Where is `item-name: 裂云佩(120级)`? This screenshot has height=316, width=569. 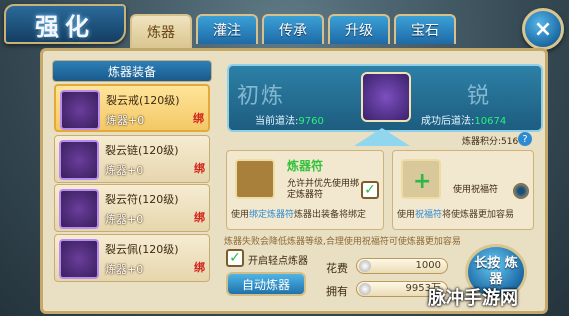
item-name: 裂云佩(120级) is located at coordinates (142, 249).